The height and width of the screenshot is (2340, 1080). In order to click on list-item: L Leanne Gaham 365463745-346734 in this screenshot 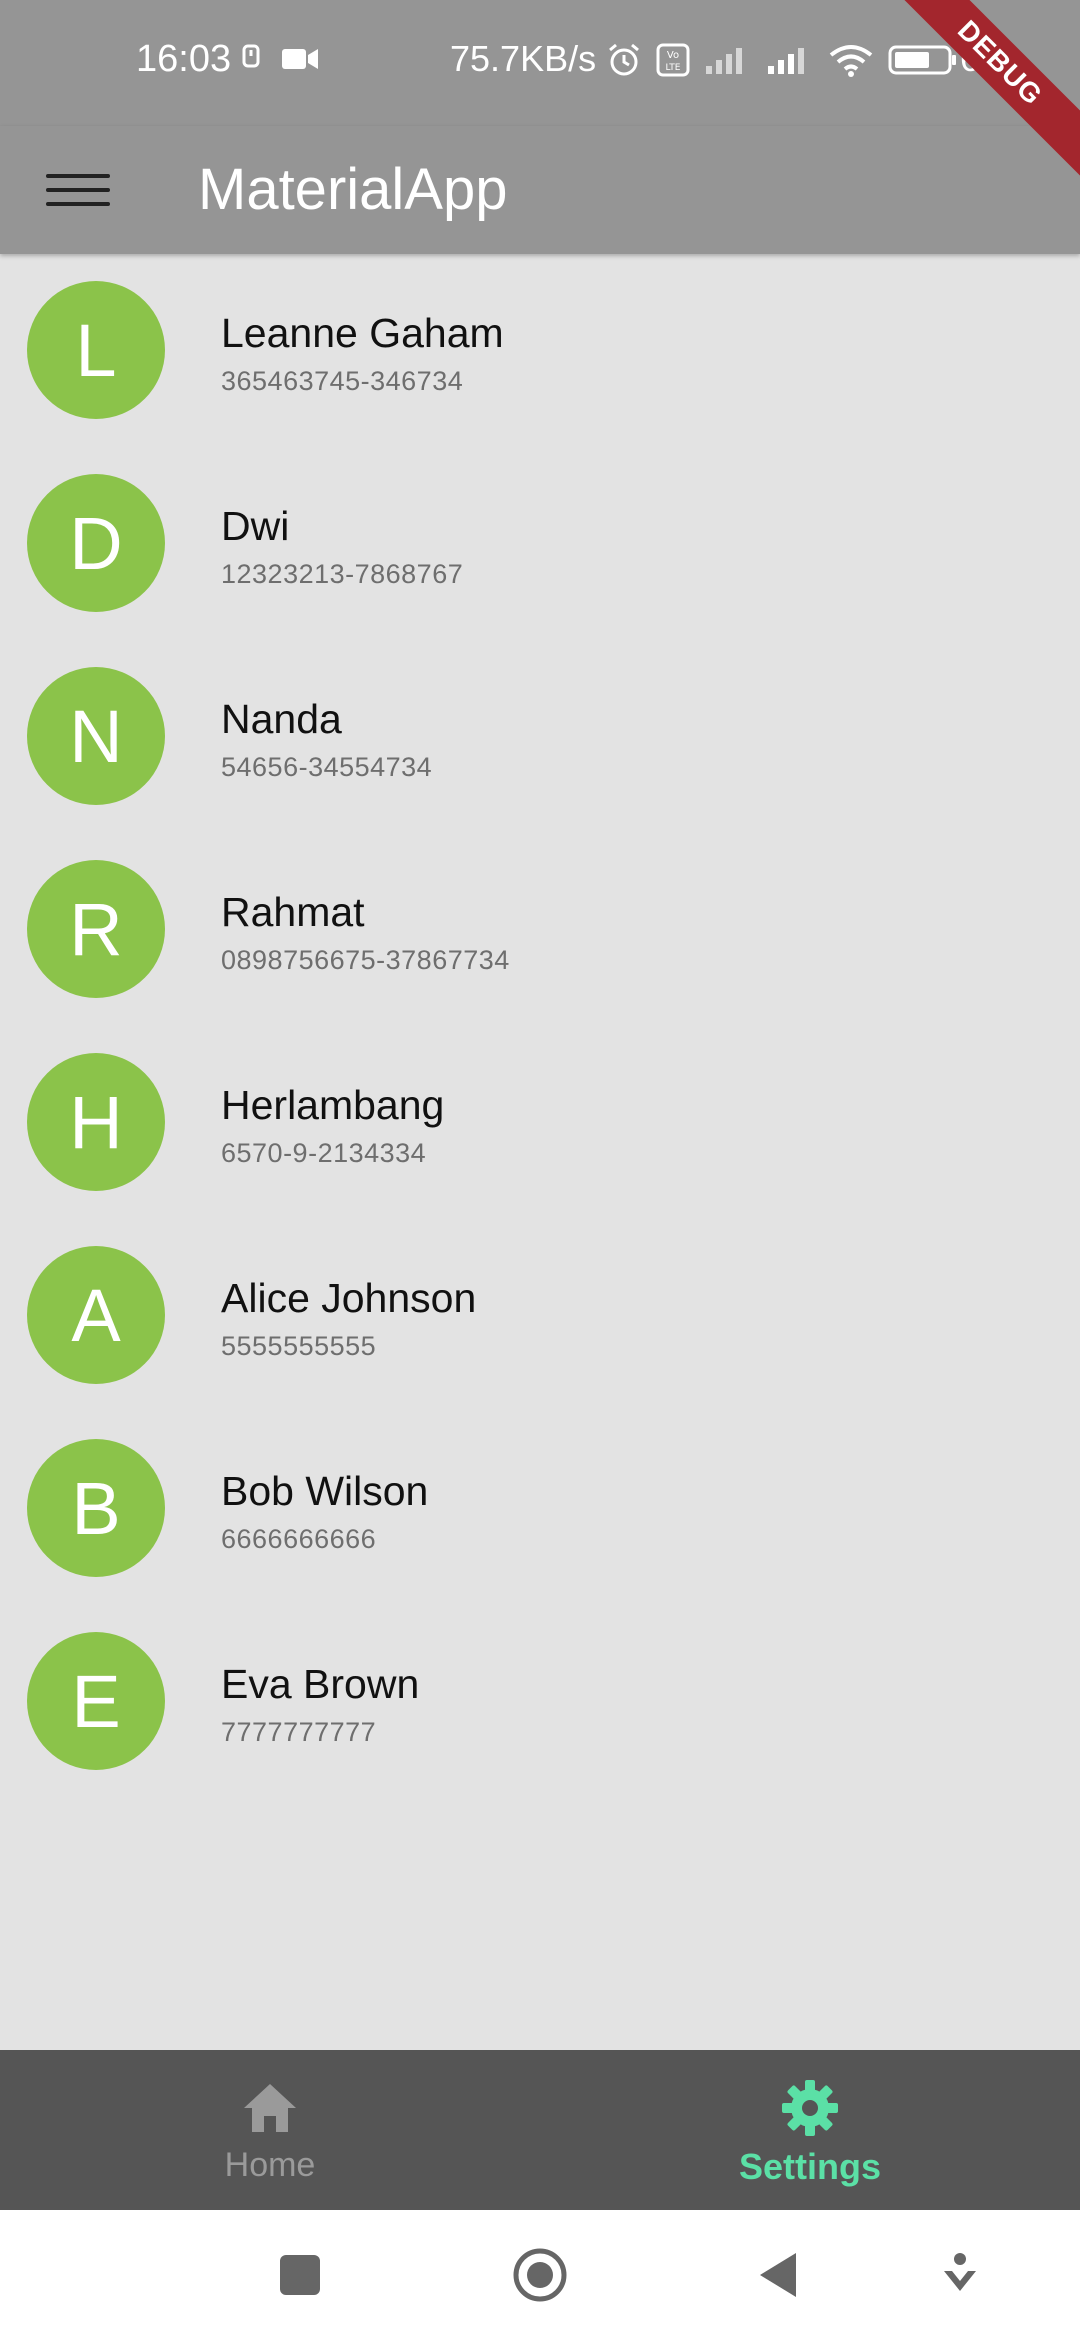, I will do `click(540, 350)`.